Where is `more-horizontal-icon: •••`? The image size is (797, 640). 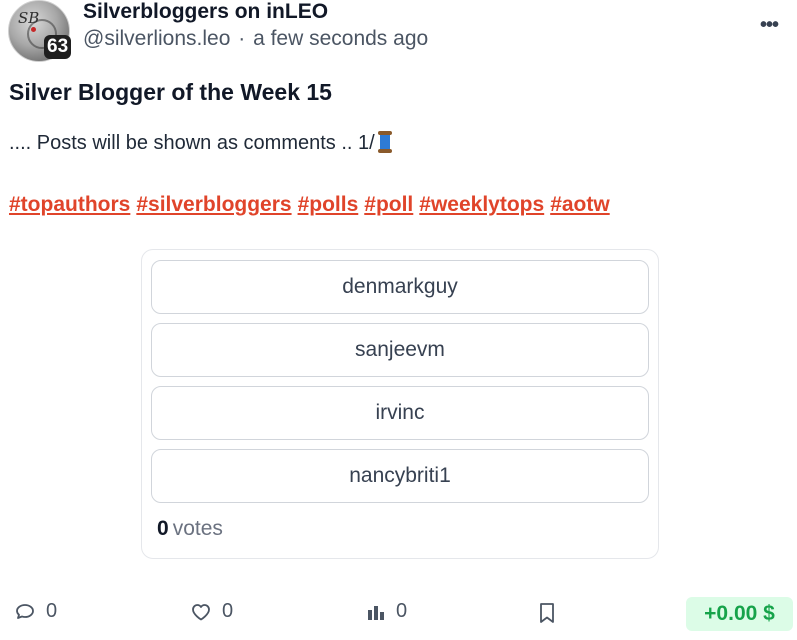 more-horizontal-icon: ••• is located at coordinates (769, 25).